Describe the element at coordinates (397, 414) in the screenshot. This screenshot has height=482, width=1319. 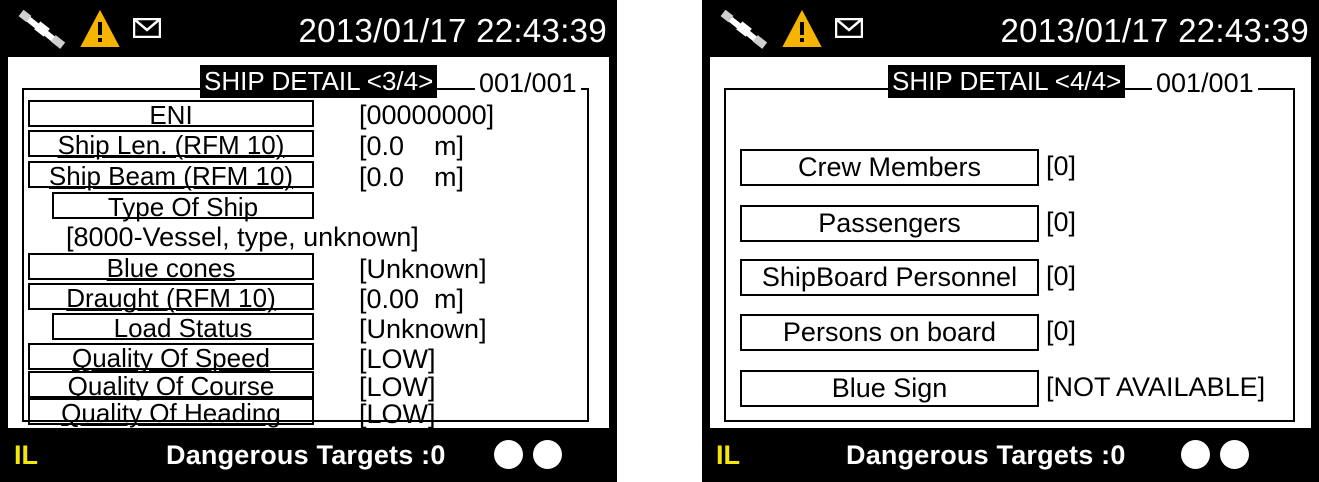
I see `quality-heading-value: [LOW]` at that location.